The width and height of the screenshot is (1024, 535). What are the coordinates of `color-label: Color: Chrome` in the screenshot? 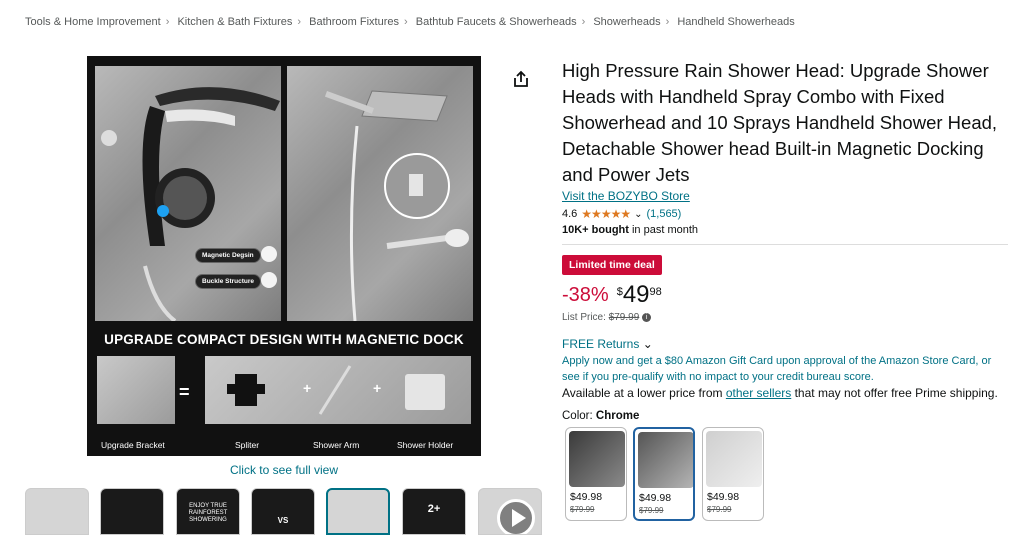 It's located at (600, 416).